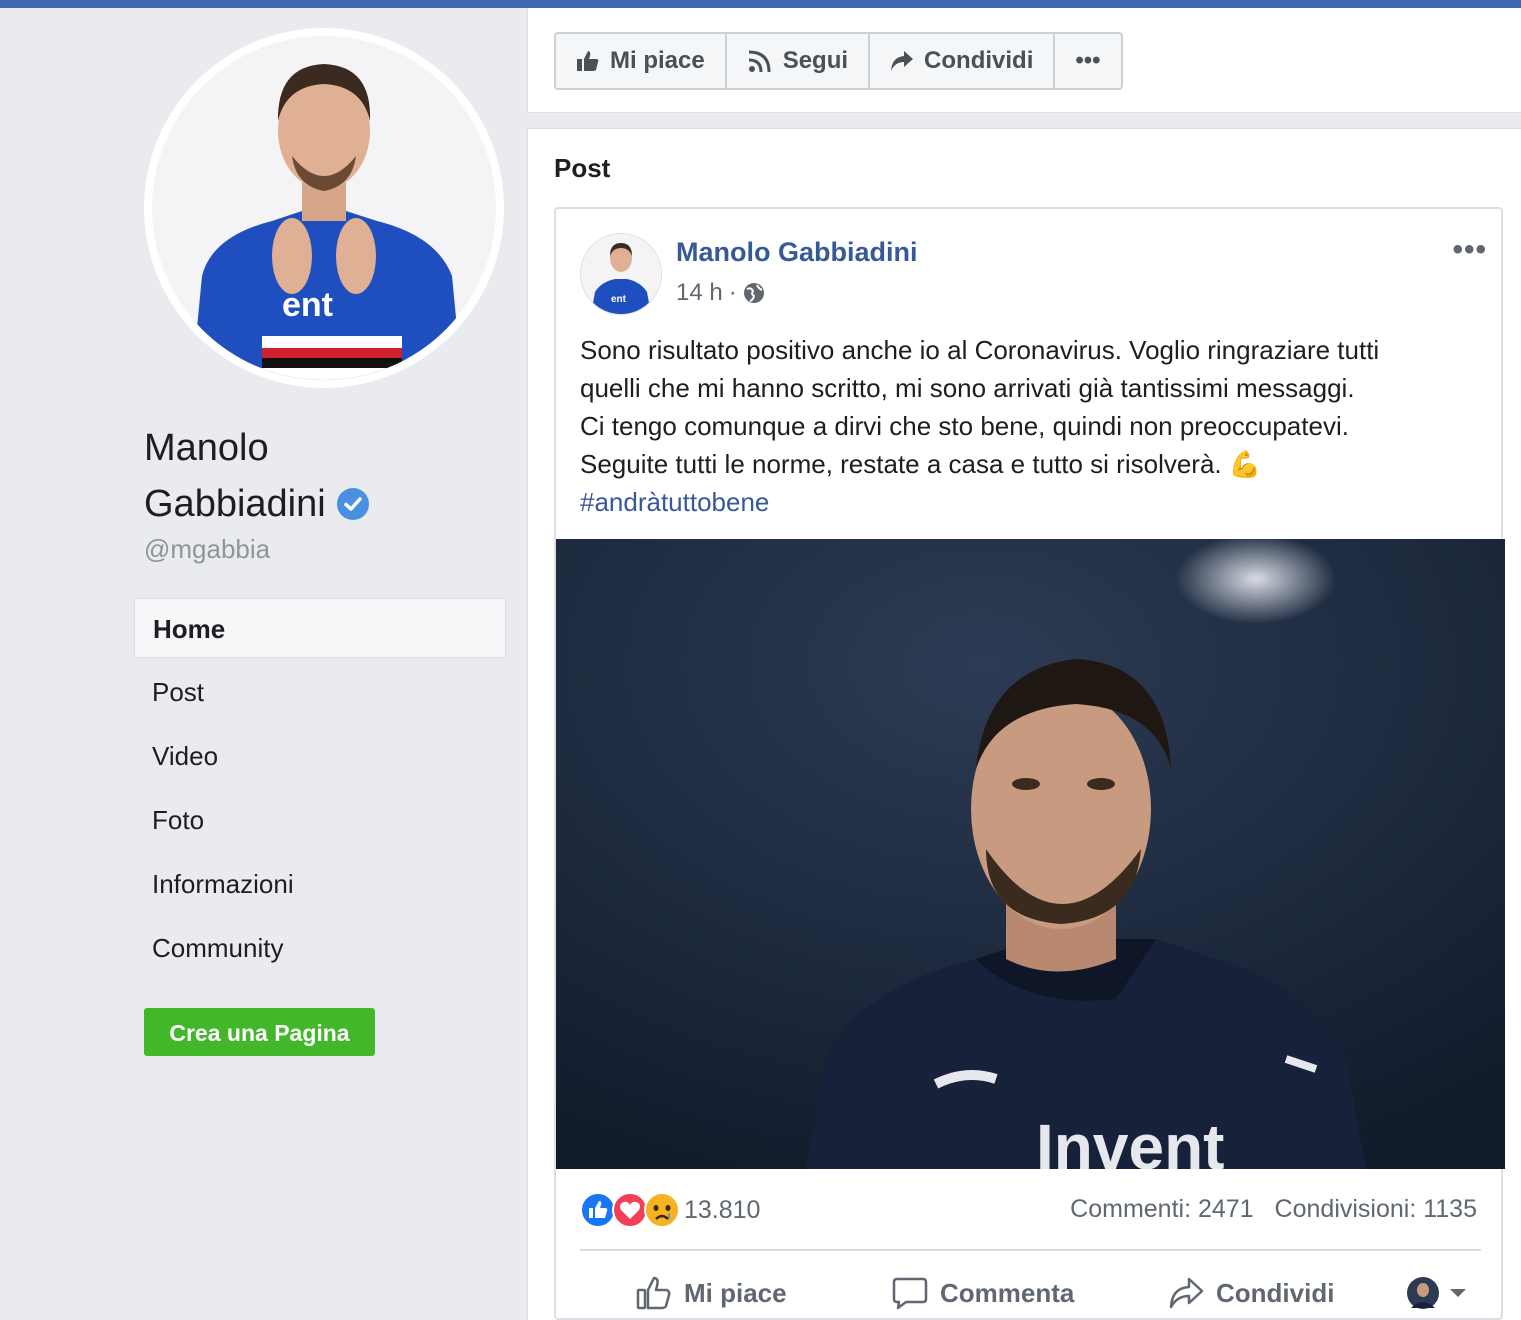 The image size is (1521, 1320). I want to click on post-like-button: Mi piace, so click(711, 1293).